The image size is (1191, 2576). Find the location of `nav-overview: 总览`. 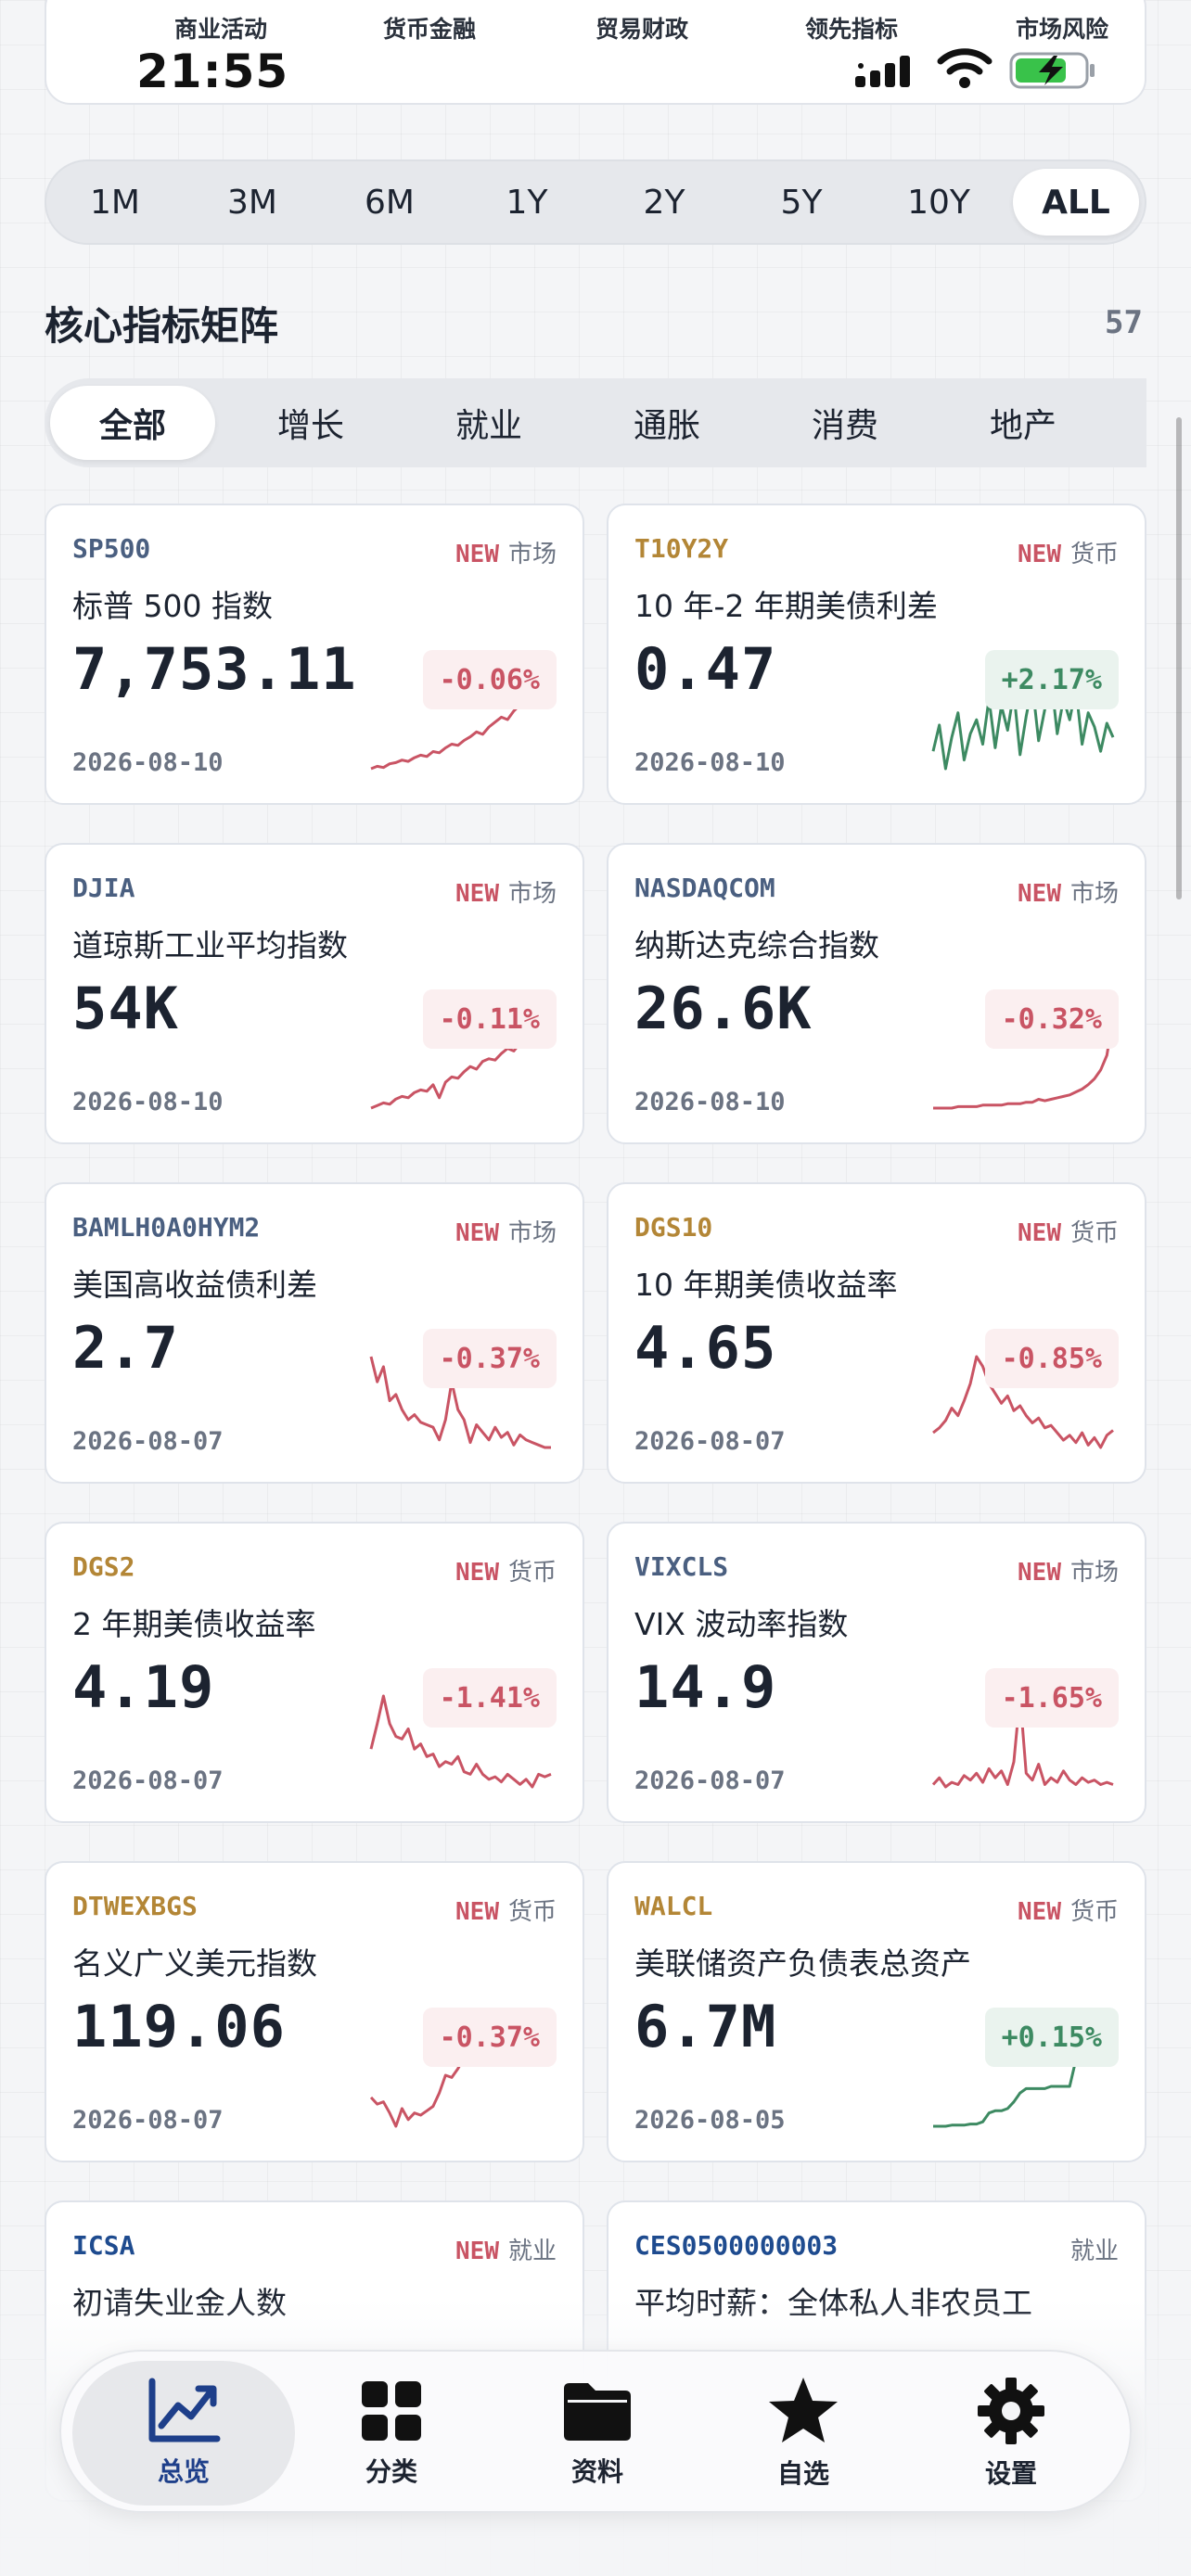

nav-overview: 总览 is located at coordinates (183, 2433).